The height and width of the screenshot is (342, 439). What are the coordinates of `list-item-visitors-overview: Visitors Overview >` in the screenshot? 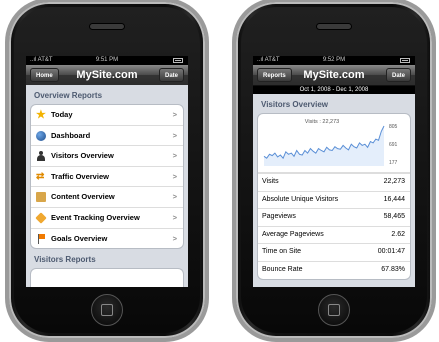 It's located at (107, 155).